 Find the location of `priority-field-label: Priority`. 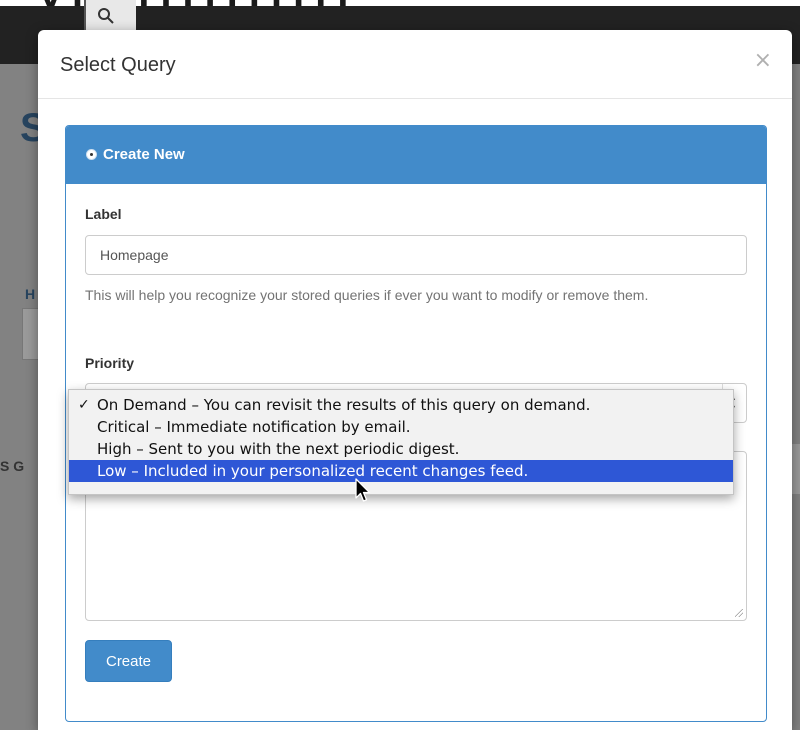

priority-field-label: Priority is located at coordinates (110, 363).